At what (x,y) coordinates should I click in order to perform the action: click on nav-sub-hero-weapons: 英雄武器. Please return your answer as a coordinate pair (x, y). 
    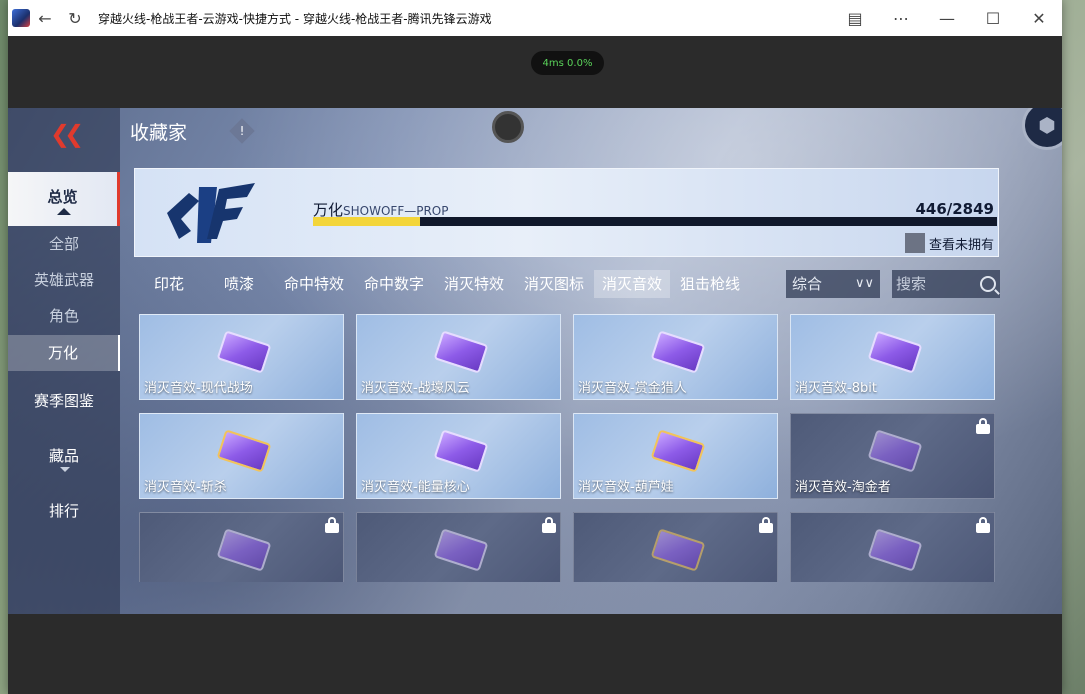
    Looking at the image, I should click on (64, 280).